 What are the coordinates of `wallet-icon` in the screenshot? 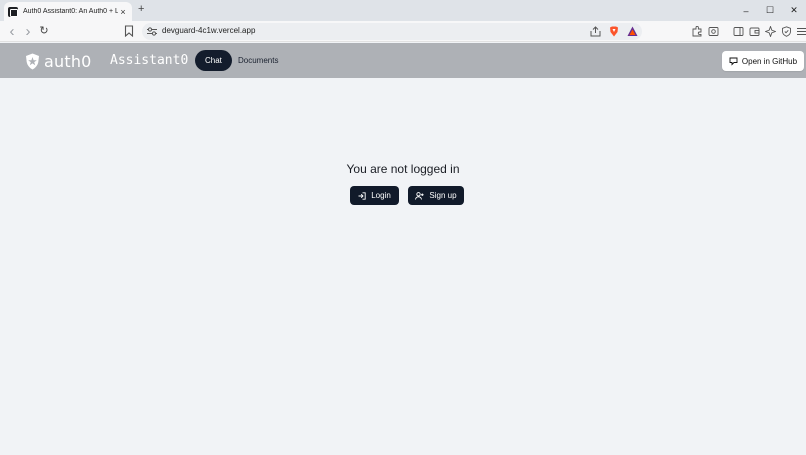 It's located at (754, 31).